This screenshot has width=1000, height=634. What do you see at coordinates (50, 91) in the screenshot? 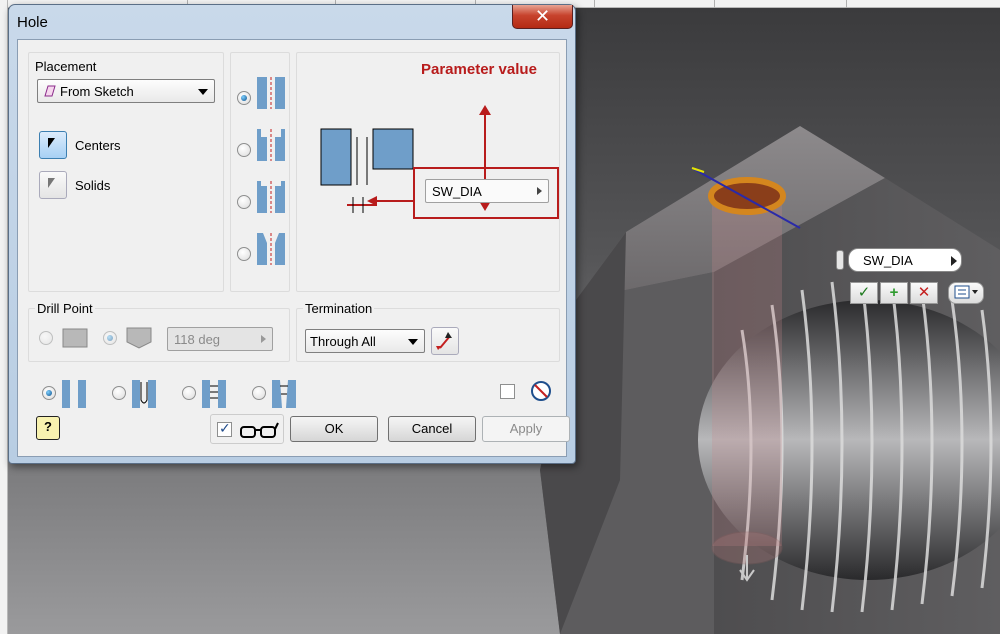
I see `sketch-icon` at bounding box center [50, 91].